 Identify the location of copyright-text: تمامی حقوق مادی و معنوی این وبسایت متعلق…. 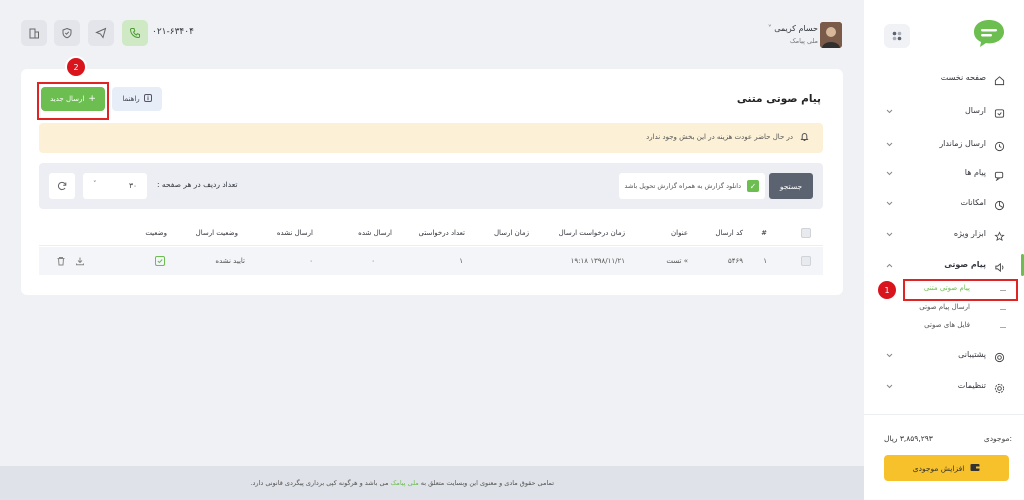
(402, 483).